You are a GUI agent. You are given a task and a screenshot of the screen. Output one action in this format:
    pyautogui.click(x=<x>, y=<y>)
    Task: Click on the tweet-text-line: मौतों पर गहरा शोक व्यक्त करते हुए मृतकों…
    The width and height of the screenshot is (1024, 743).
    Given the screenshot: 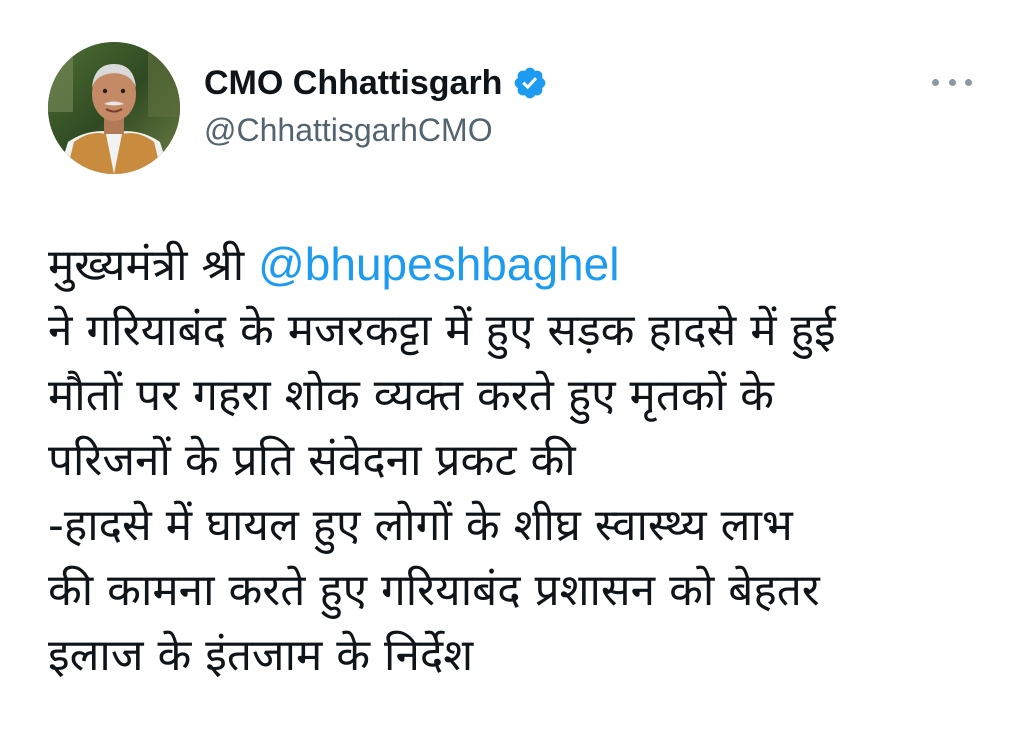 What is the action you would take?
    pyautogui.click(x=411, y=395)
    